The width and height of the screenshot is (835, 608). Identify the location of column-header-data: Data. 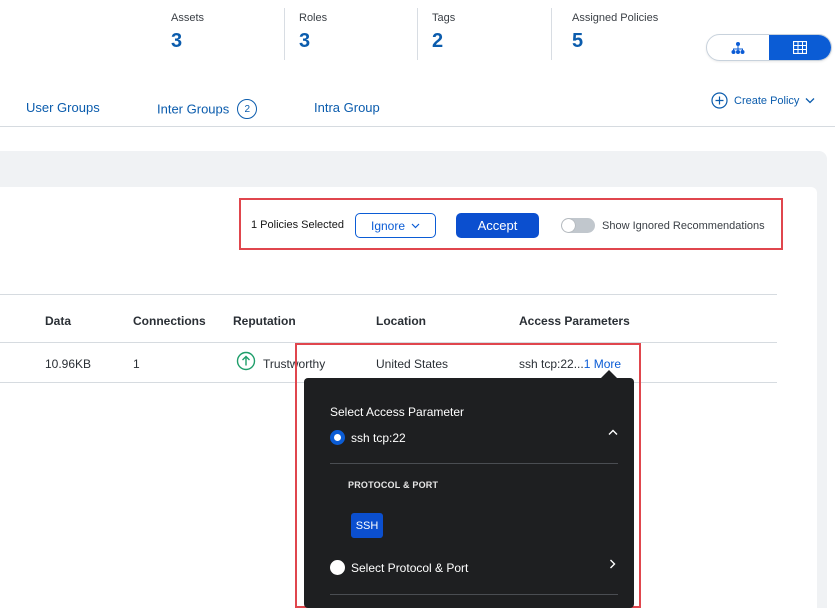
(58, 321).